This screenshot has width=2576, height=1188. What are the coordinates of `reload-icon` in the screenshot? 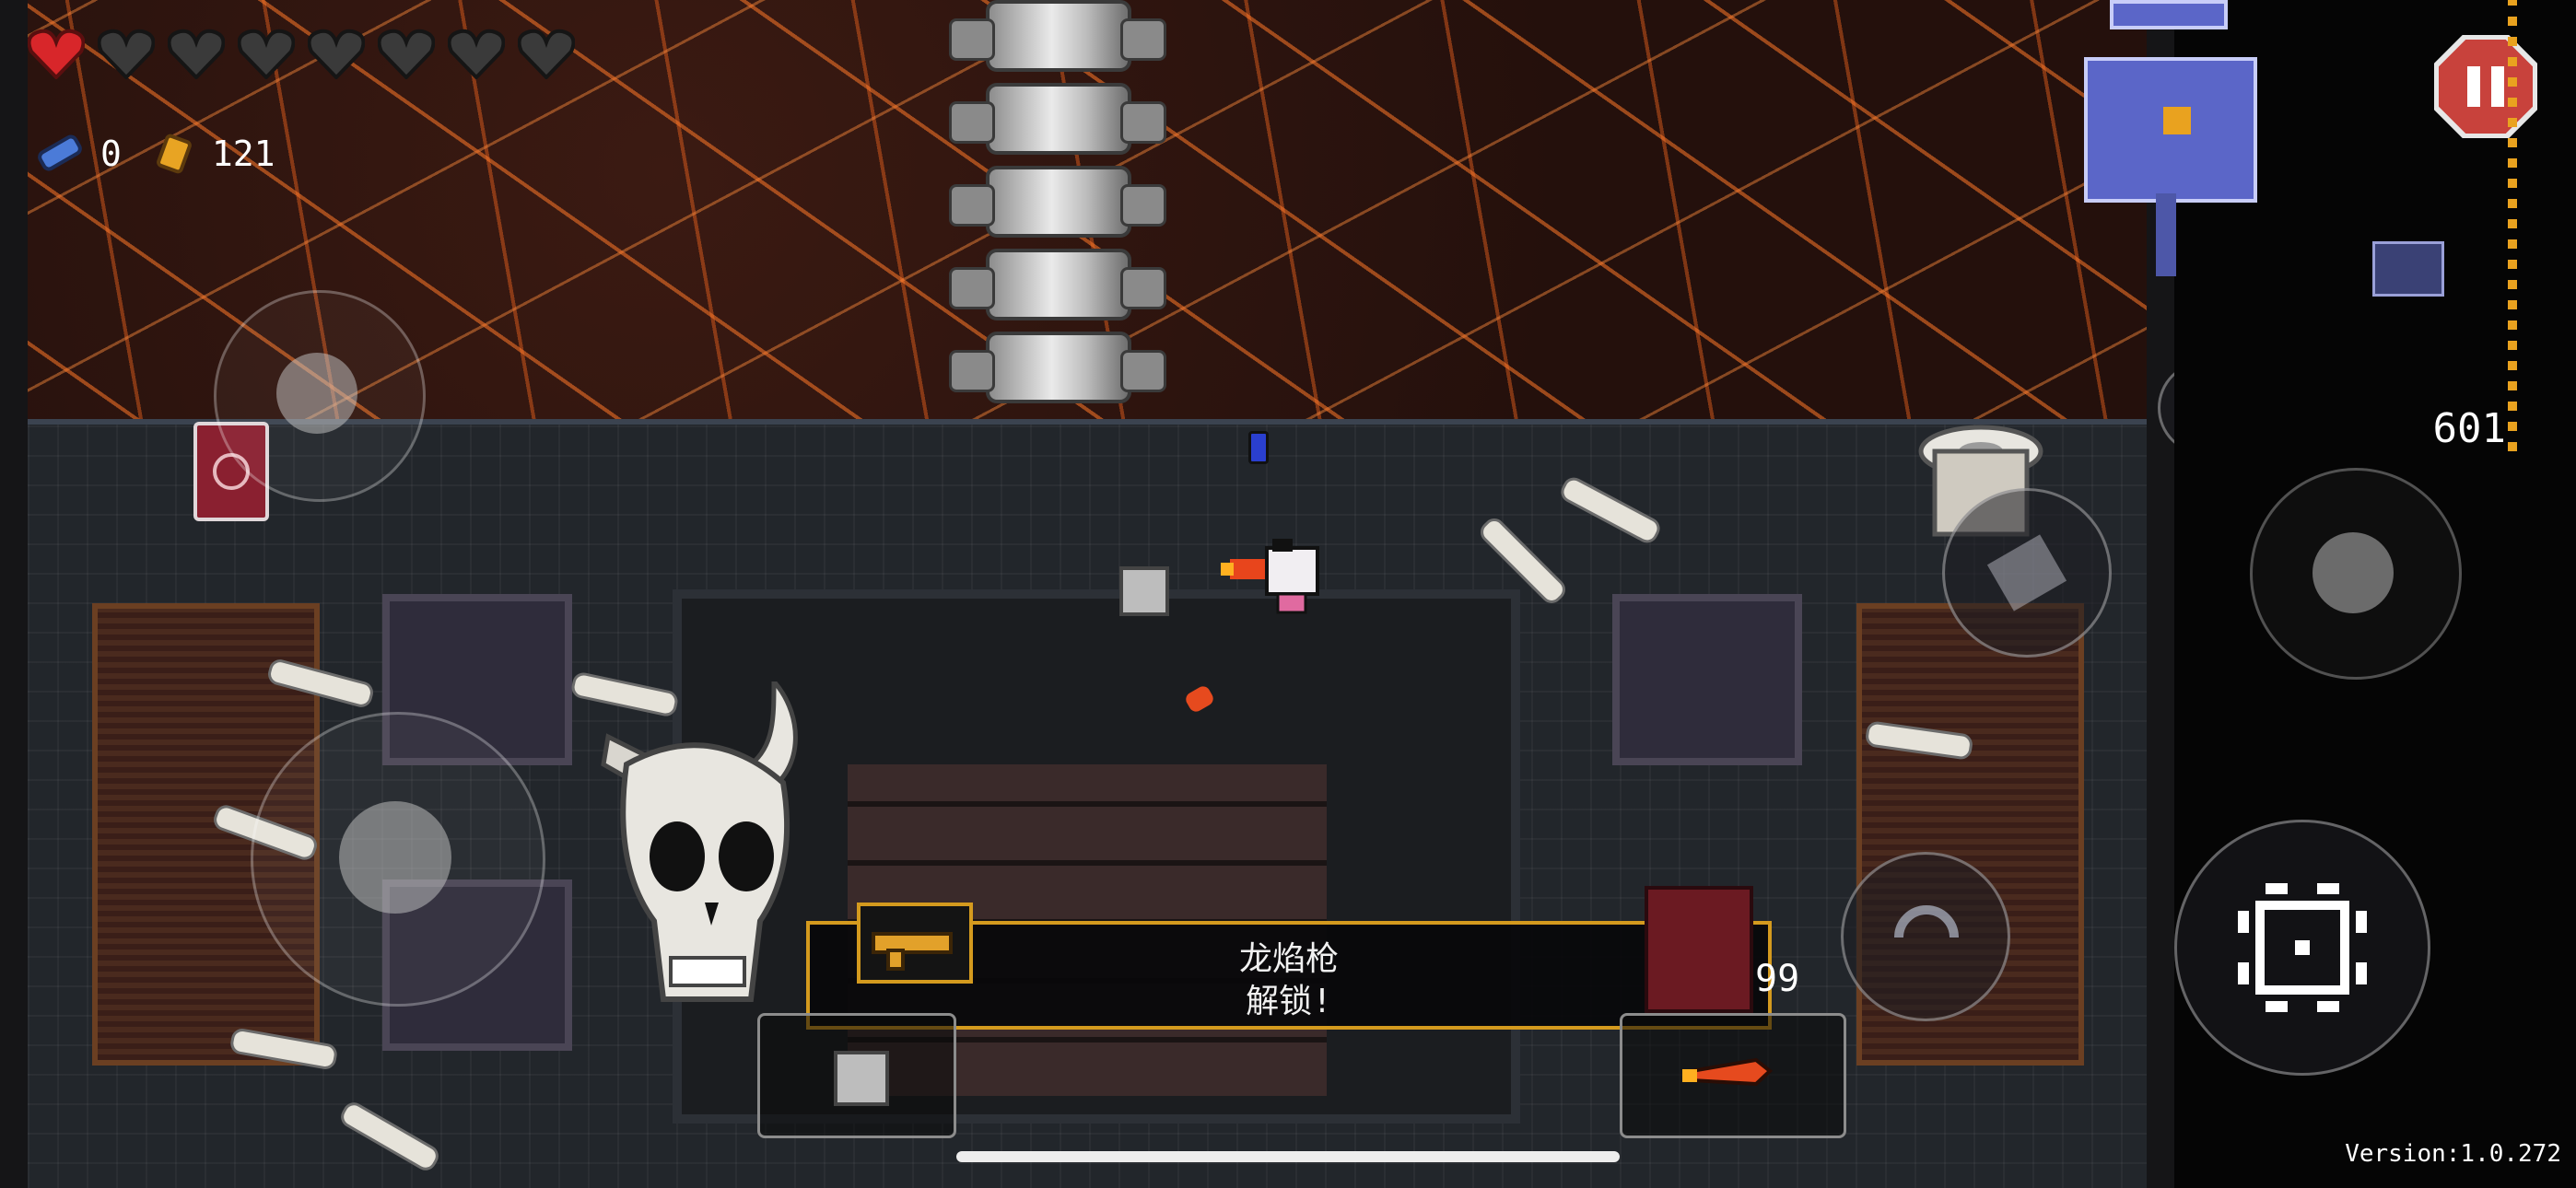 It's located at (2026, 572).